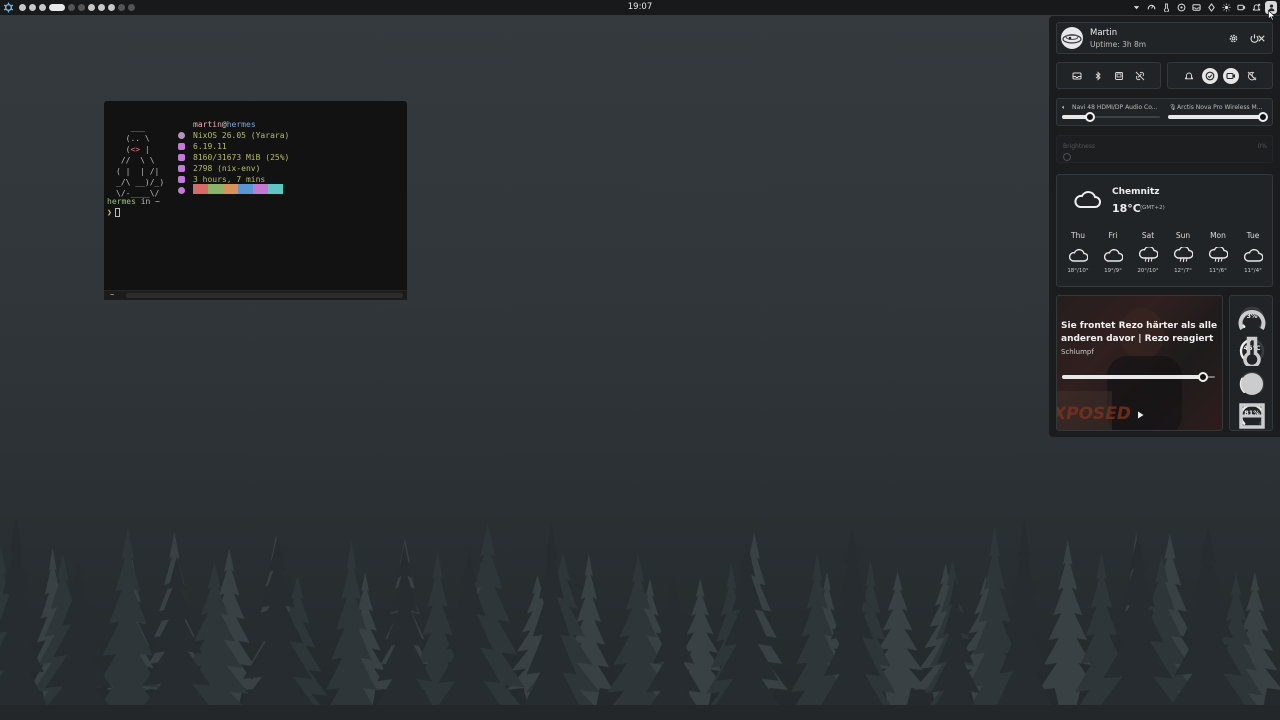  I want to click on input-volume-slider, so click(1218, 117).